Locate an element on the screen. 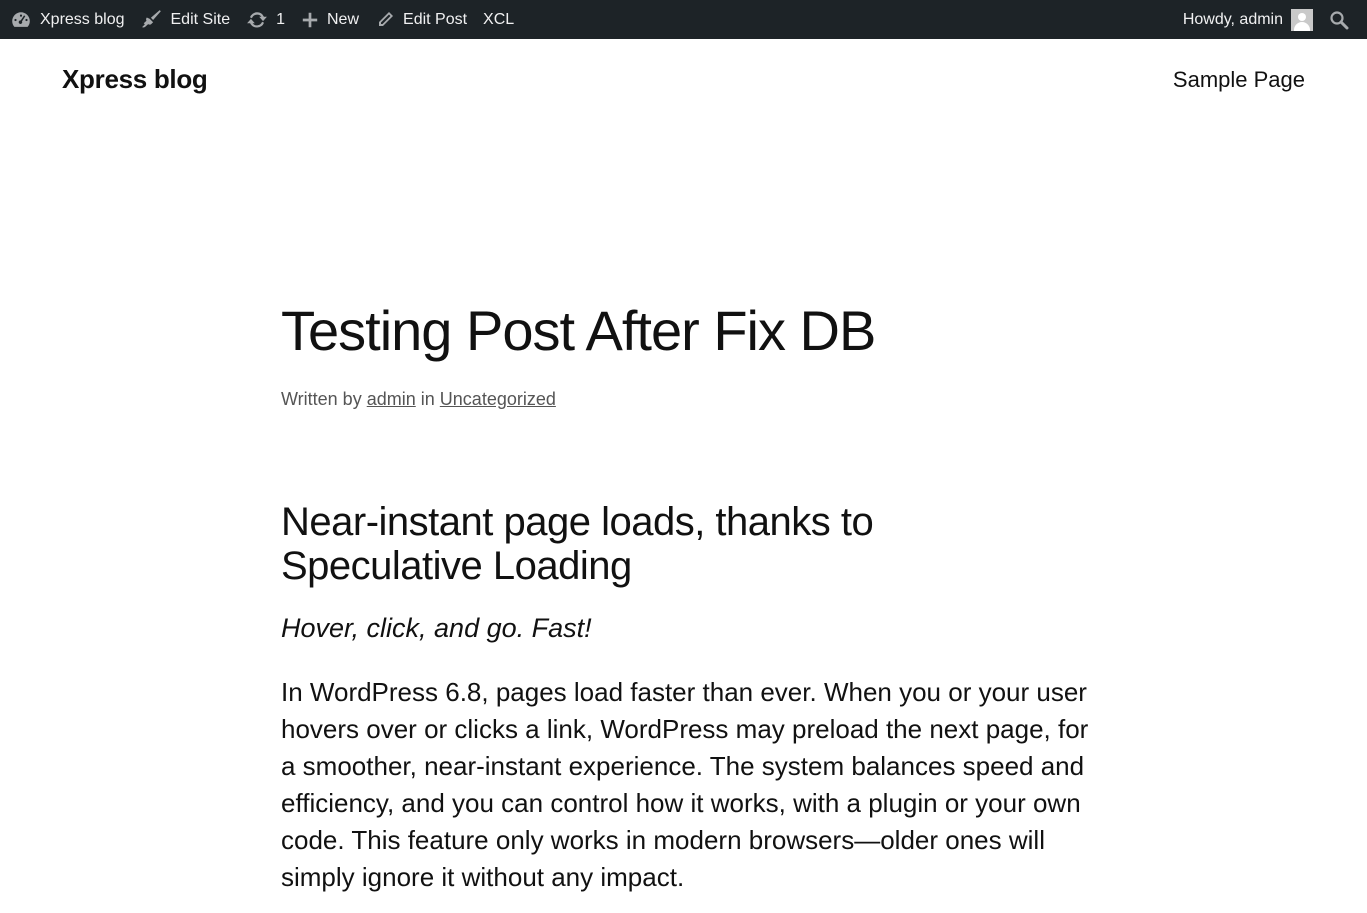  admin-bar-howdy: Howdy, admin is located at coordinates (1232, 19).